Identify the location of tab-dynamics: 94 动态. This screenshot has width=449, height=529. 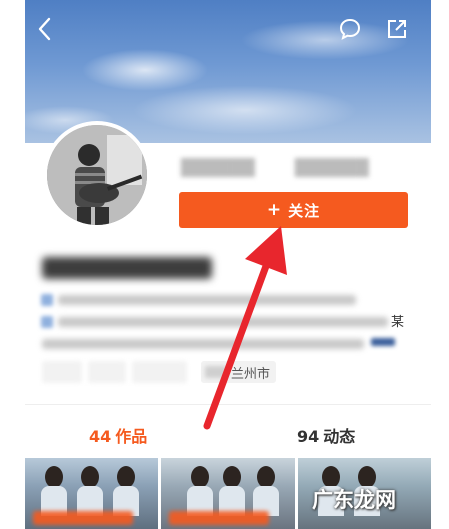
(326, 435).